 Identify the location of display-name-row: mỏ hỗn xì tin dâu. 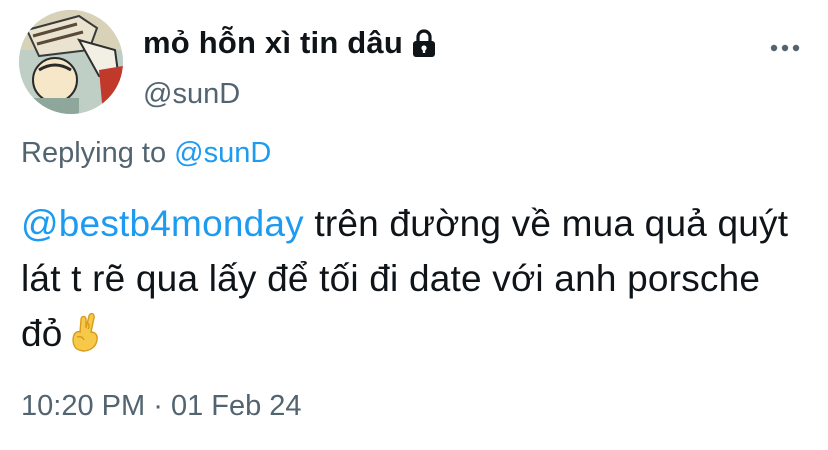
(455, 43).